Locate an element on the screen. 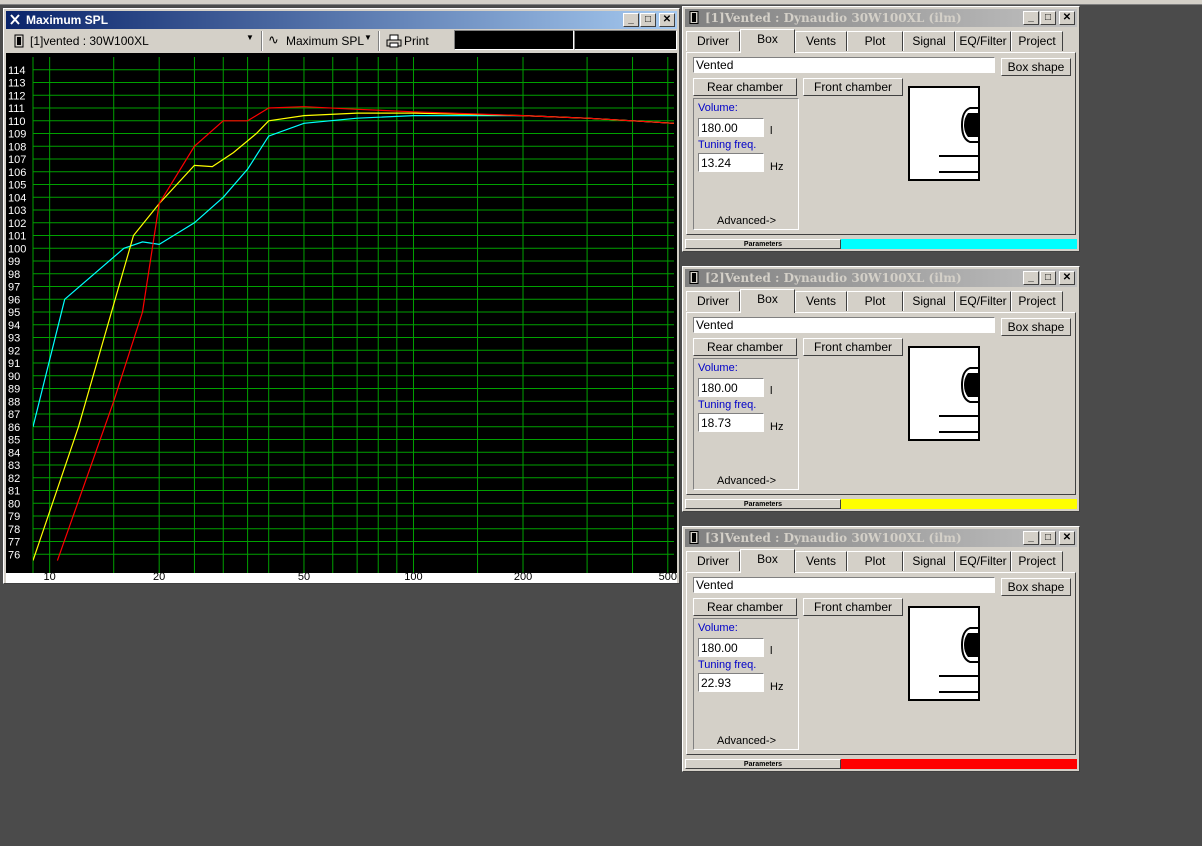 This screenshot has height=846, width=1202. y-tick-label: 77 is located at coordinates (14, 543).